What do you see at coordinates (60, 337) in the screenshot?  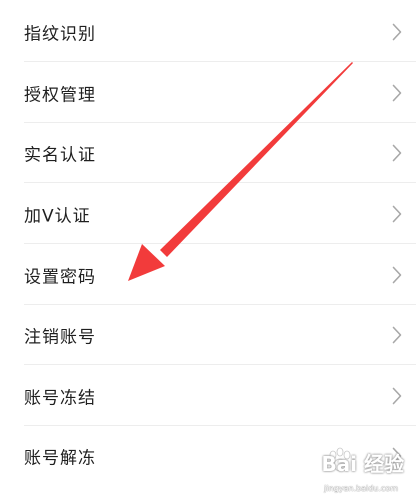 I see `settings-item-label: 注销账号` at bounding box center [60, 337].